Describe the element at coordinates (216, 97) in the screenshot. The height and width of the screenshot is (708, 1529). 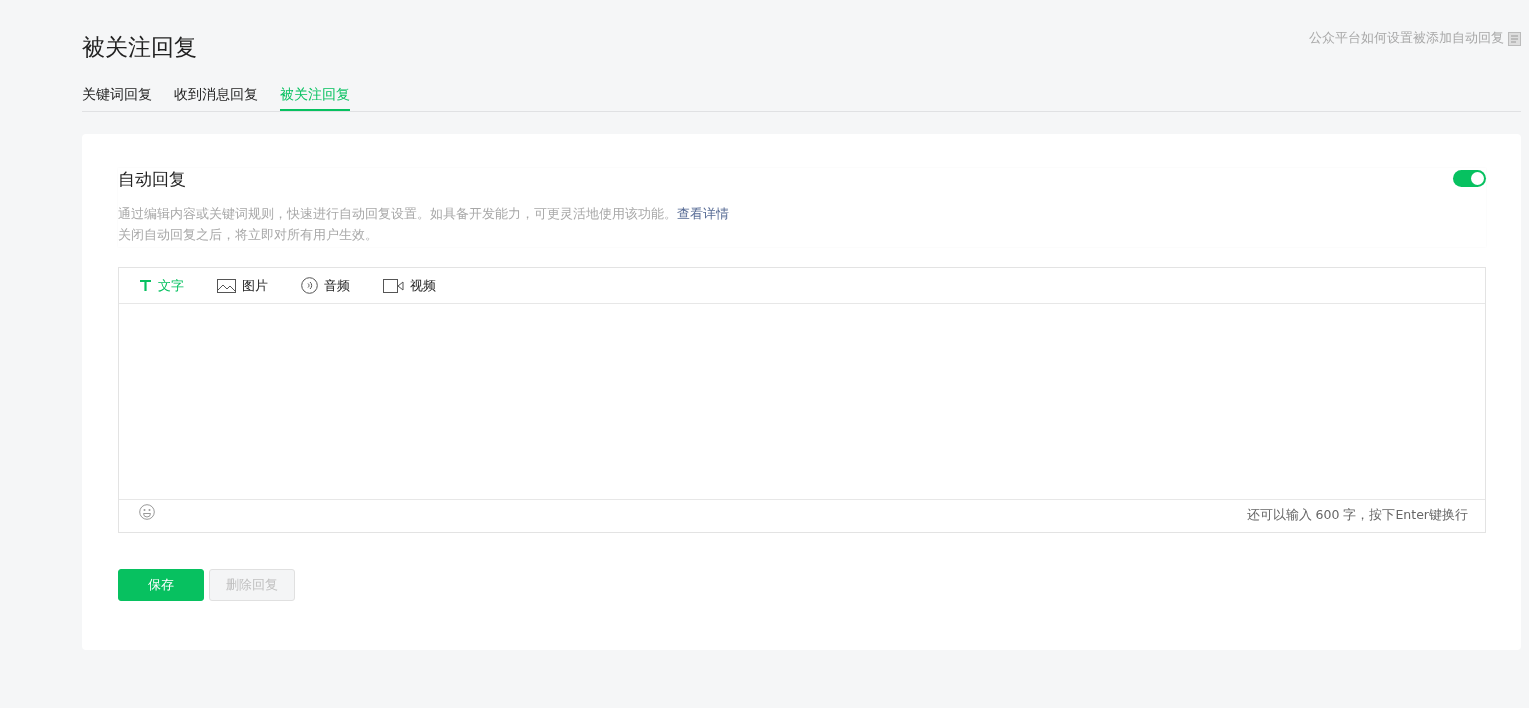
I see `tab: 收到消息回复` at that location.